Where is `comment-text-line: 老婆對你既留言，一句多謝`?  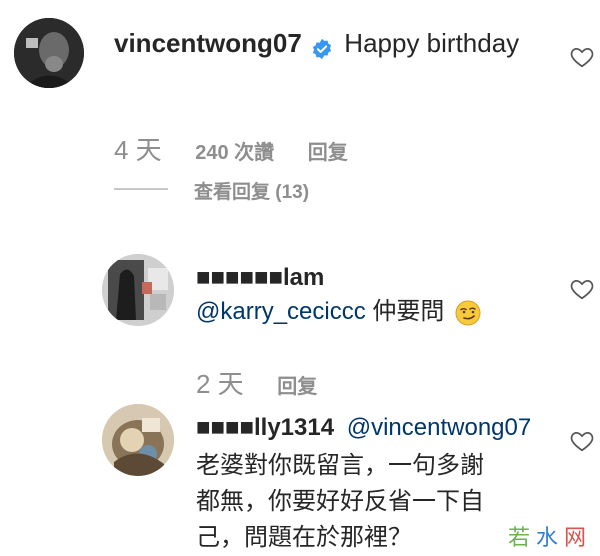 comment-text-line: 老婆對你既留言，一句多謝 is located at coordinates (340, 465).